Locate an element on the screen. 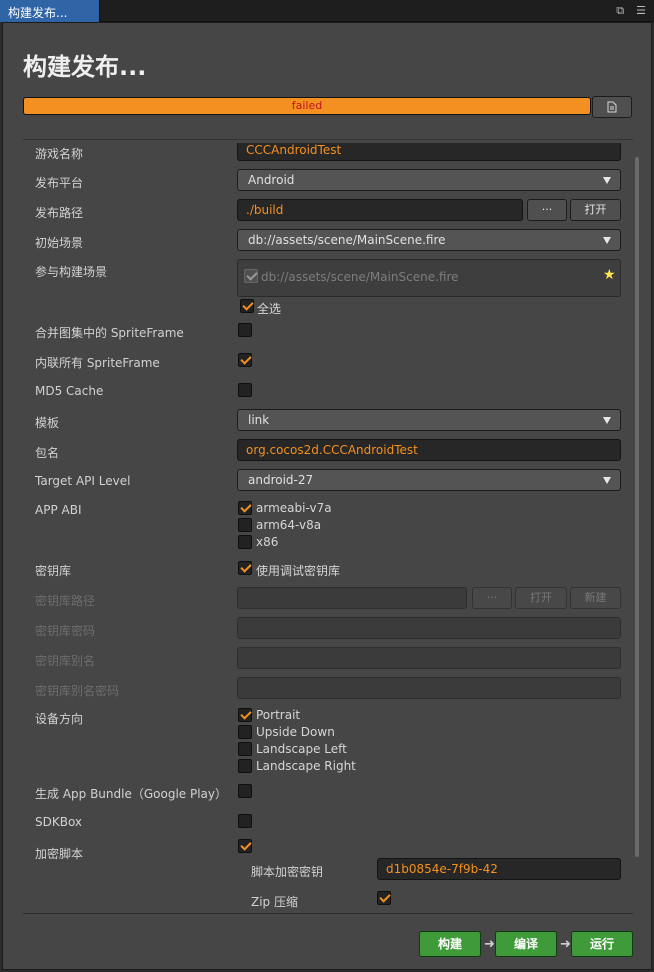 This screenshot has width=654, height=972. log-file-icon is located at coordinates (612, 107).